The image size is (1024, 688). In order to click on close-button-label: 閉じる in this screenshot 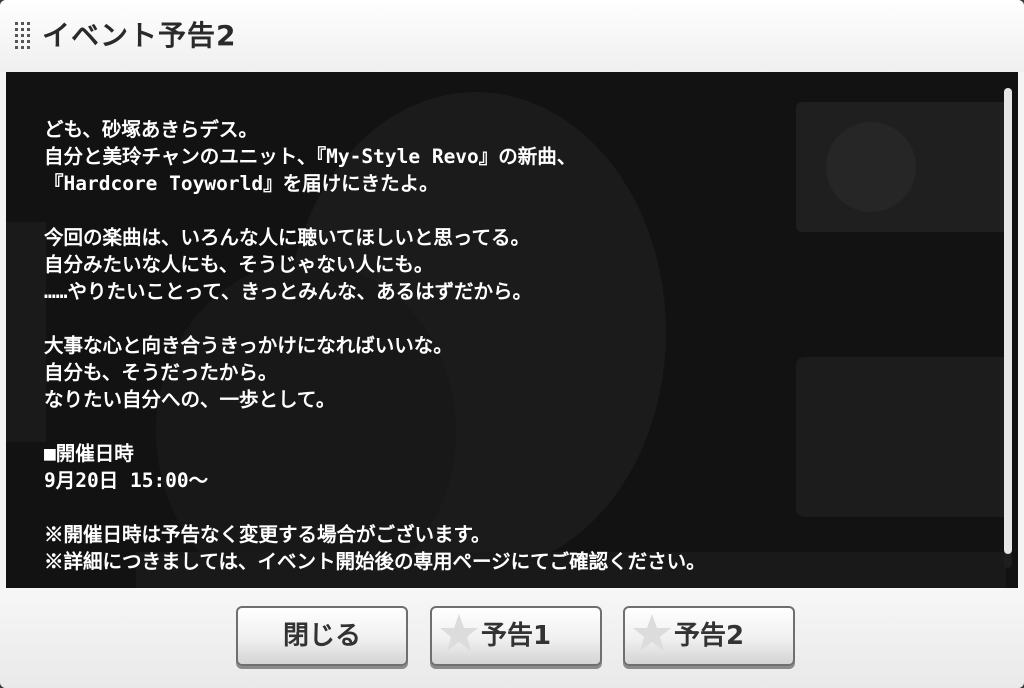, I will do `click(321, 636)`.